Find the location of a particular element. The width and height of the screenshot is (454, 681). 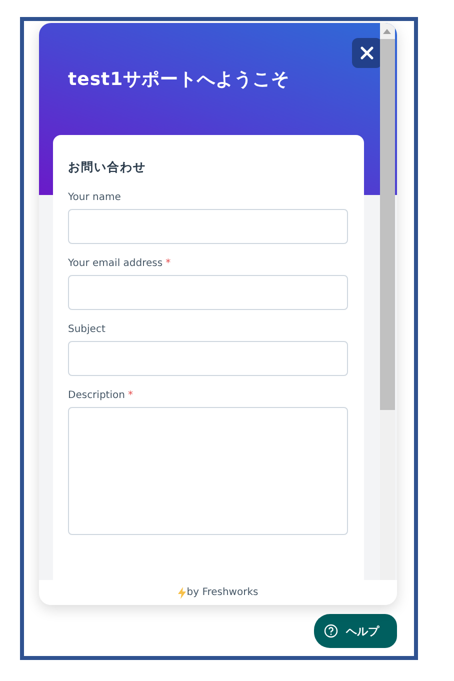

help-icon is located at coordinates (331, 631).